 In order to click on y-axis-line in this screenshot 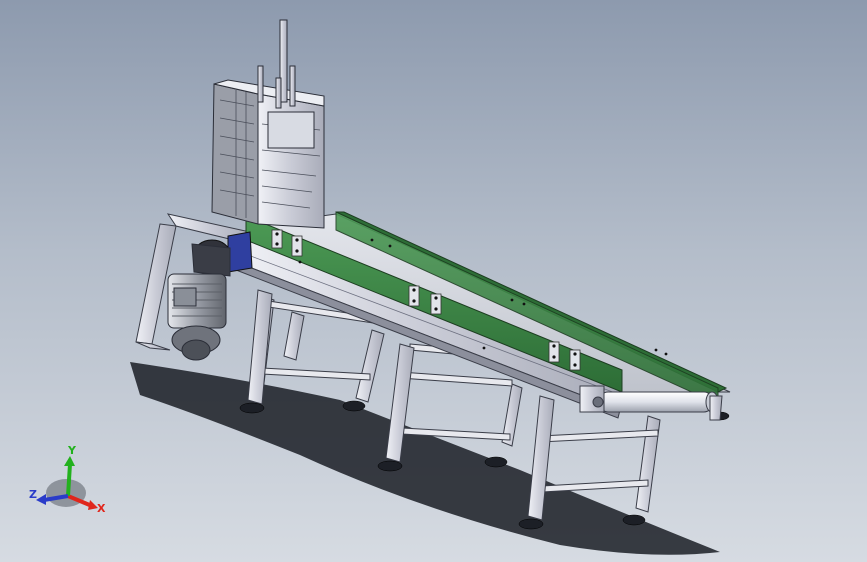, I will do `click(69, 480)`.